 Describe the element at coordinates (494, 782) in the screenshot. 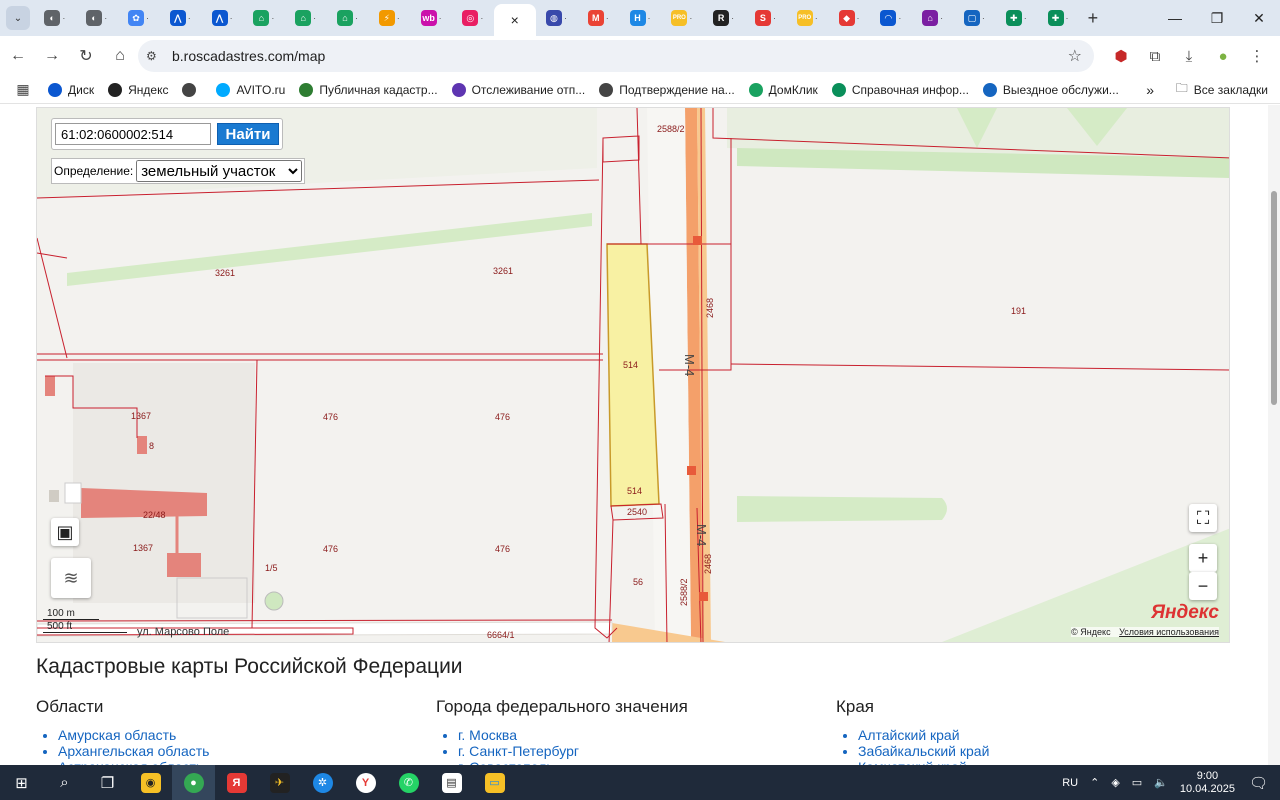

I see `file-explorer-icon: ▭` at that location.